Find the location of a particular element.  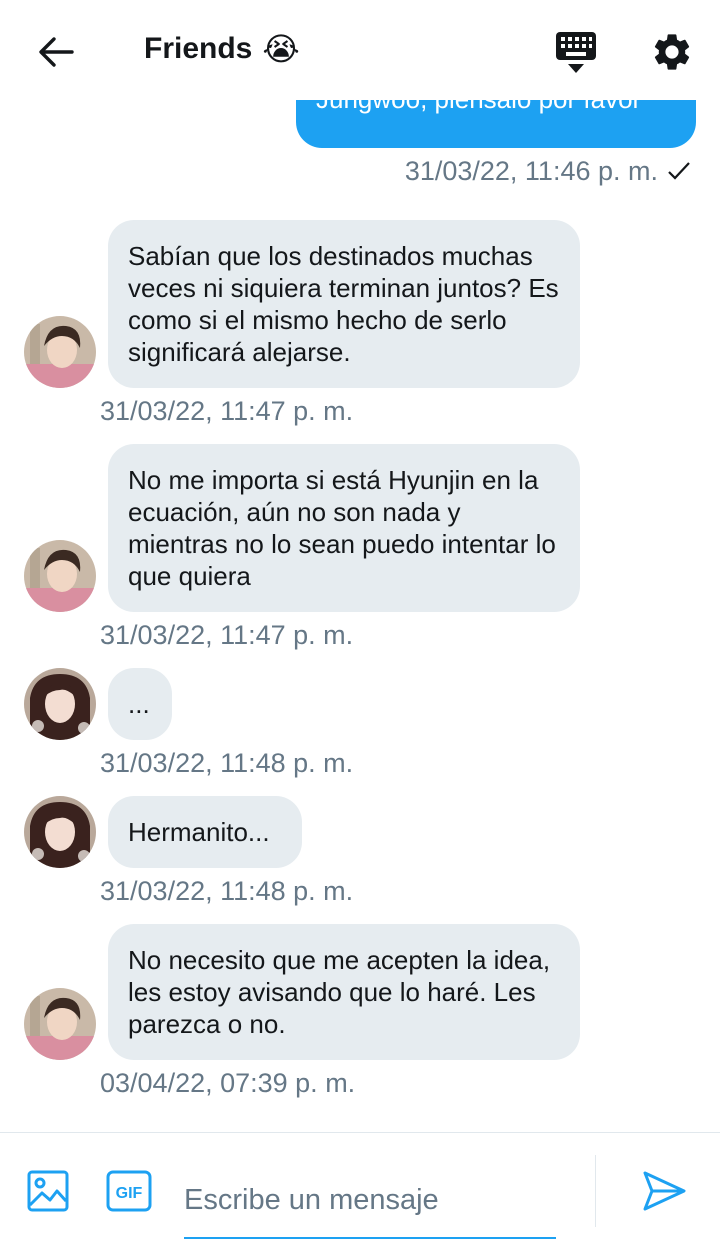

back-button is located at coordinates (56, 52).